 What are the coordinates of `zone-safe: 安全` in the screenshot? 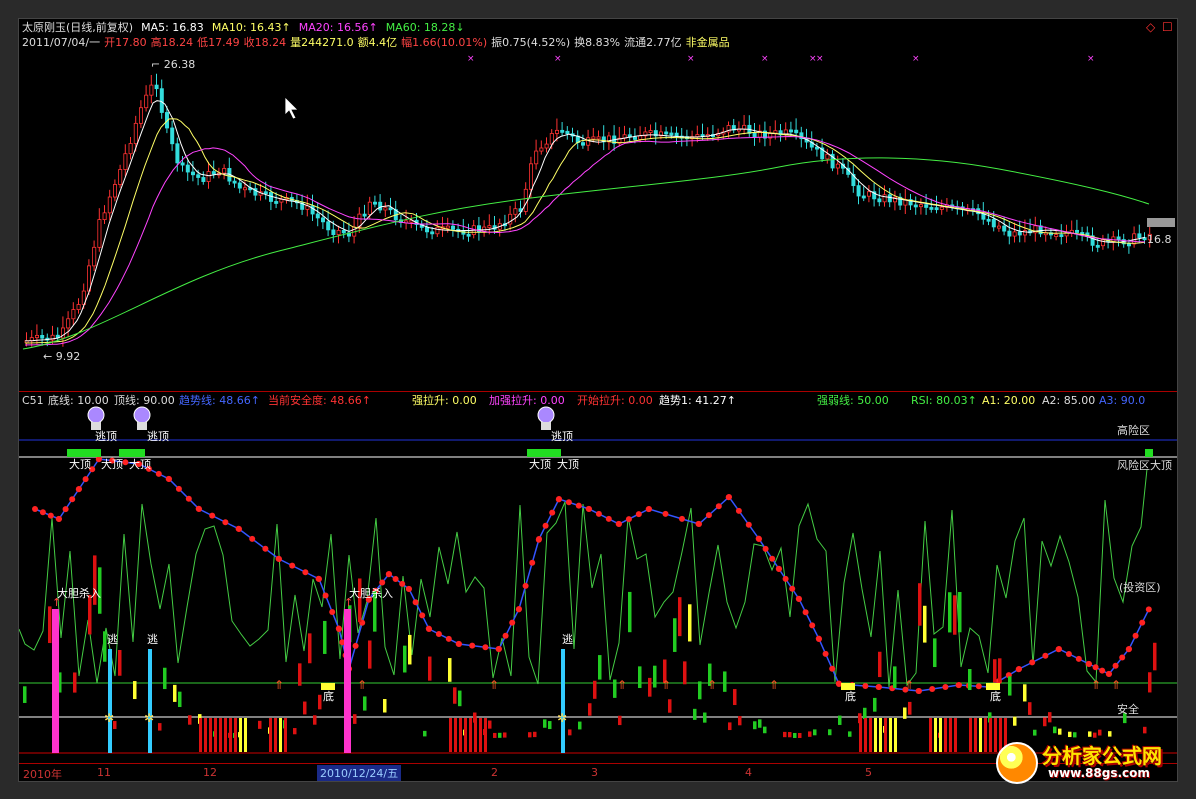 It's located at (1128, 709).